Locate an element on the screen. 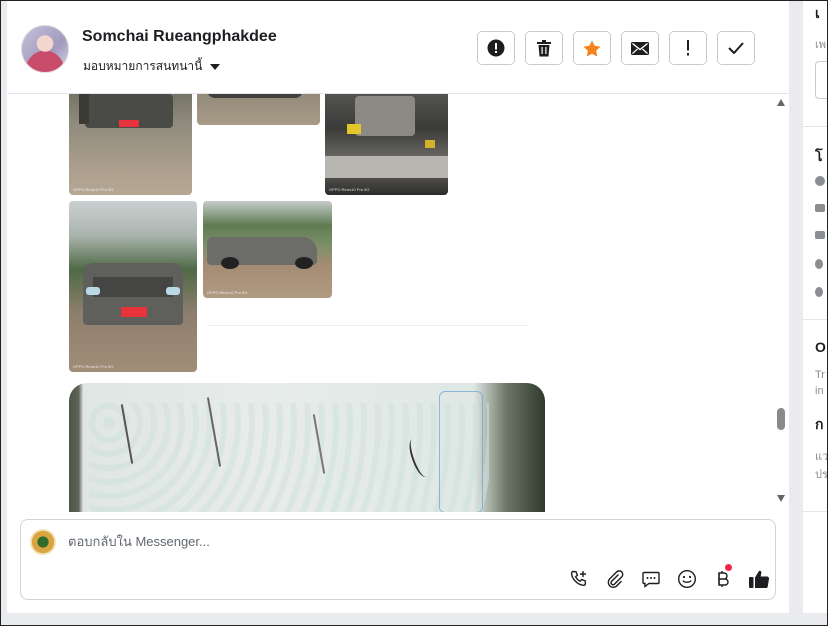 The width and height of the screenshot is (828, 626). page-avatar is located at coordinates (43, 542).